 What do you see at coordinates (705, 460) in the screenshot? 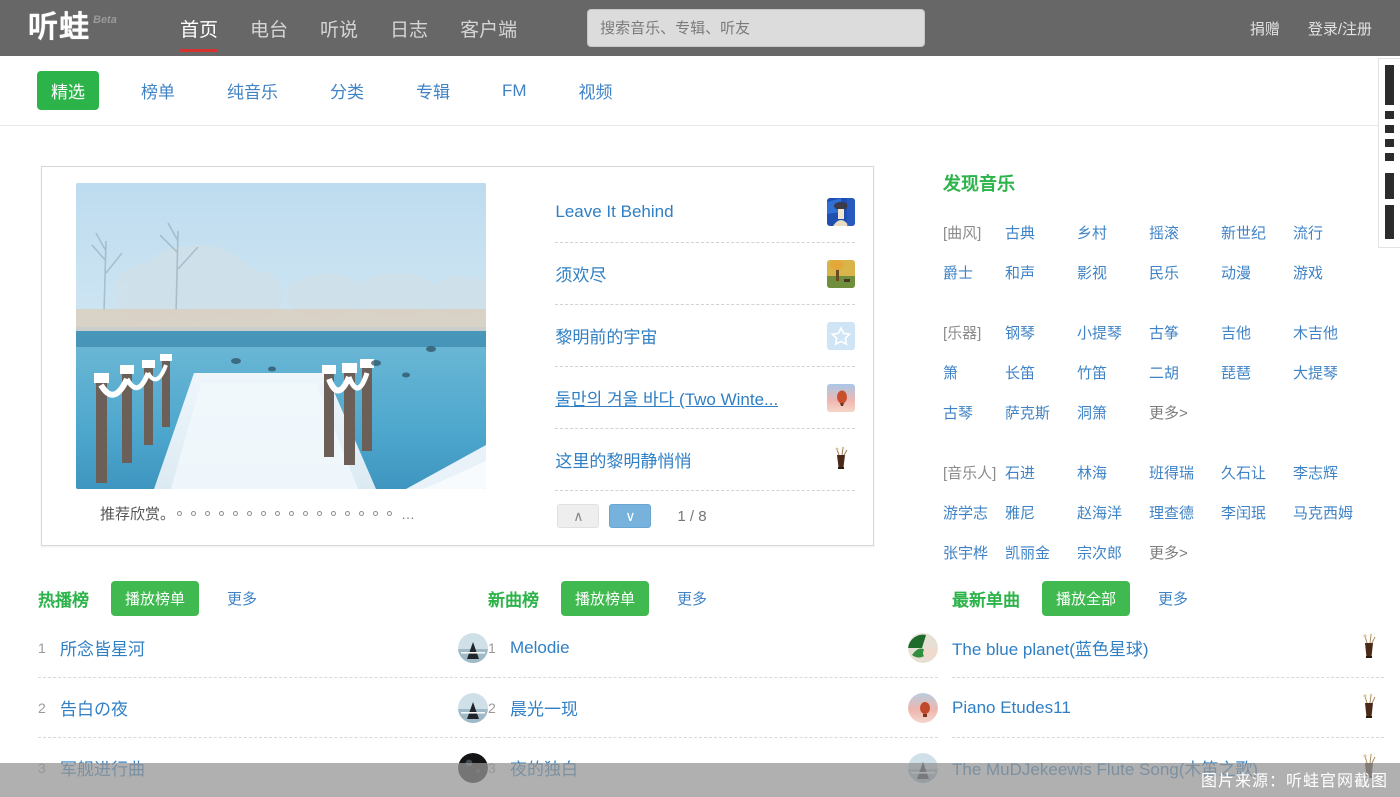
I see `playlist-item: 这里的黎明静悄悄` at bounding box center [705, 460].